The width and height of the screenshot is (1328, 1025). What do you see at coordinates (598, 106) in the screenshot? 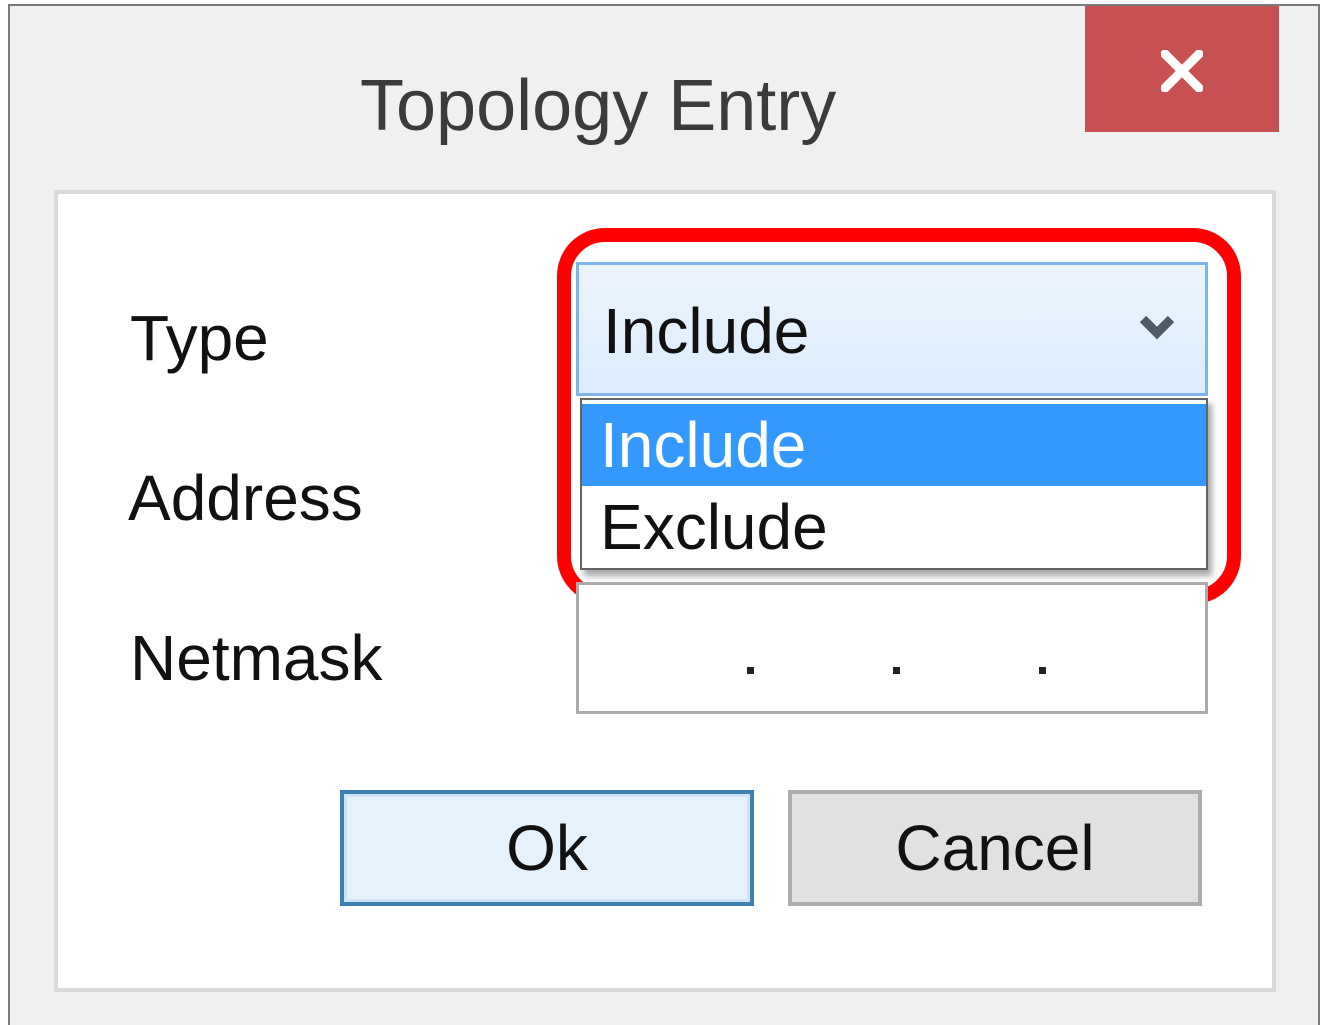
I see `dialog-title: Topology Entry` at bounding box center [598, 106].